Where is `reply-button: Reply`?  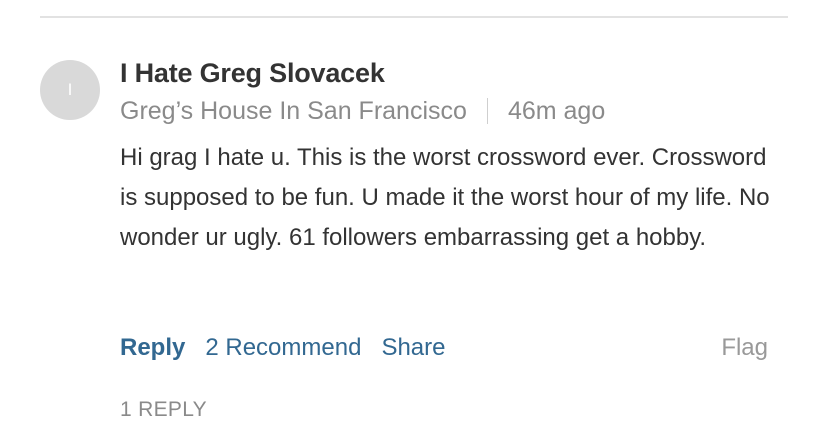
reply-button: Reply is located at coordinates (152, 348).